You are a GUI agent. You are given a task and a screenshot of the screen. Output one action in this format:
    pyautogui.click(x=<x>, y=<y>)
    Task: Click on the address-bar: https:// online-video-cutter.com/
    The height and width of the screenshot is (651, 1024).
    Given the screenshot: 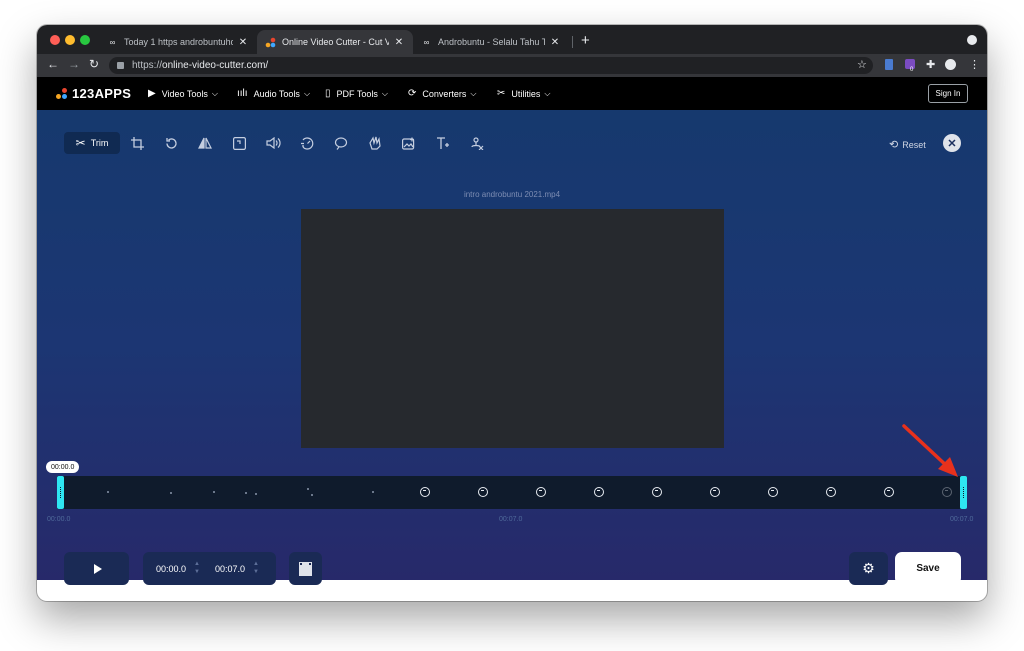 What is the action you would take?
    pyautogui.click(x=491, y=65)
    